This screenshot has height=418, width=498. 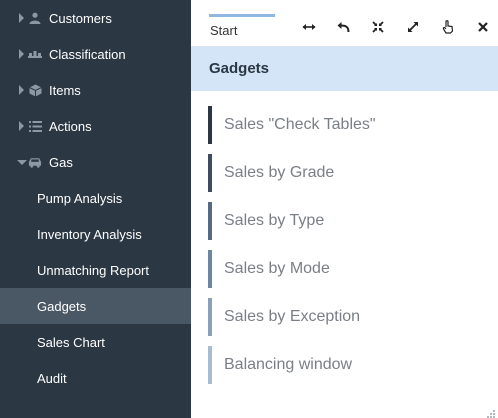 I want to click on sidebar-item-label: Inventory Analysis, so click(x=89, y=234).